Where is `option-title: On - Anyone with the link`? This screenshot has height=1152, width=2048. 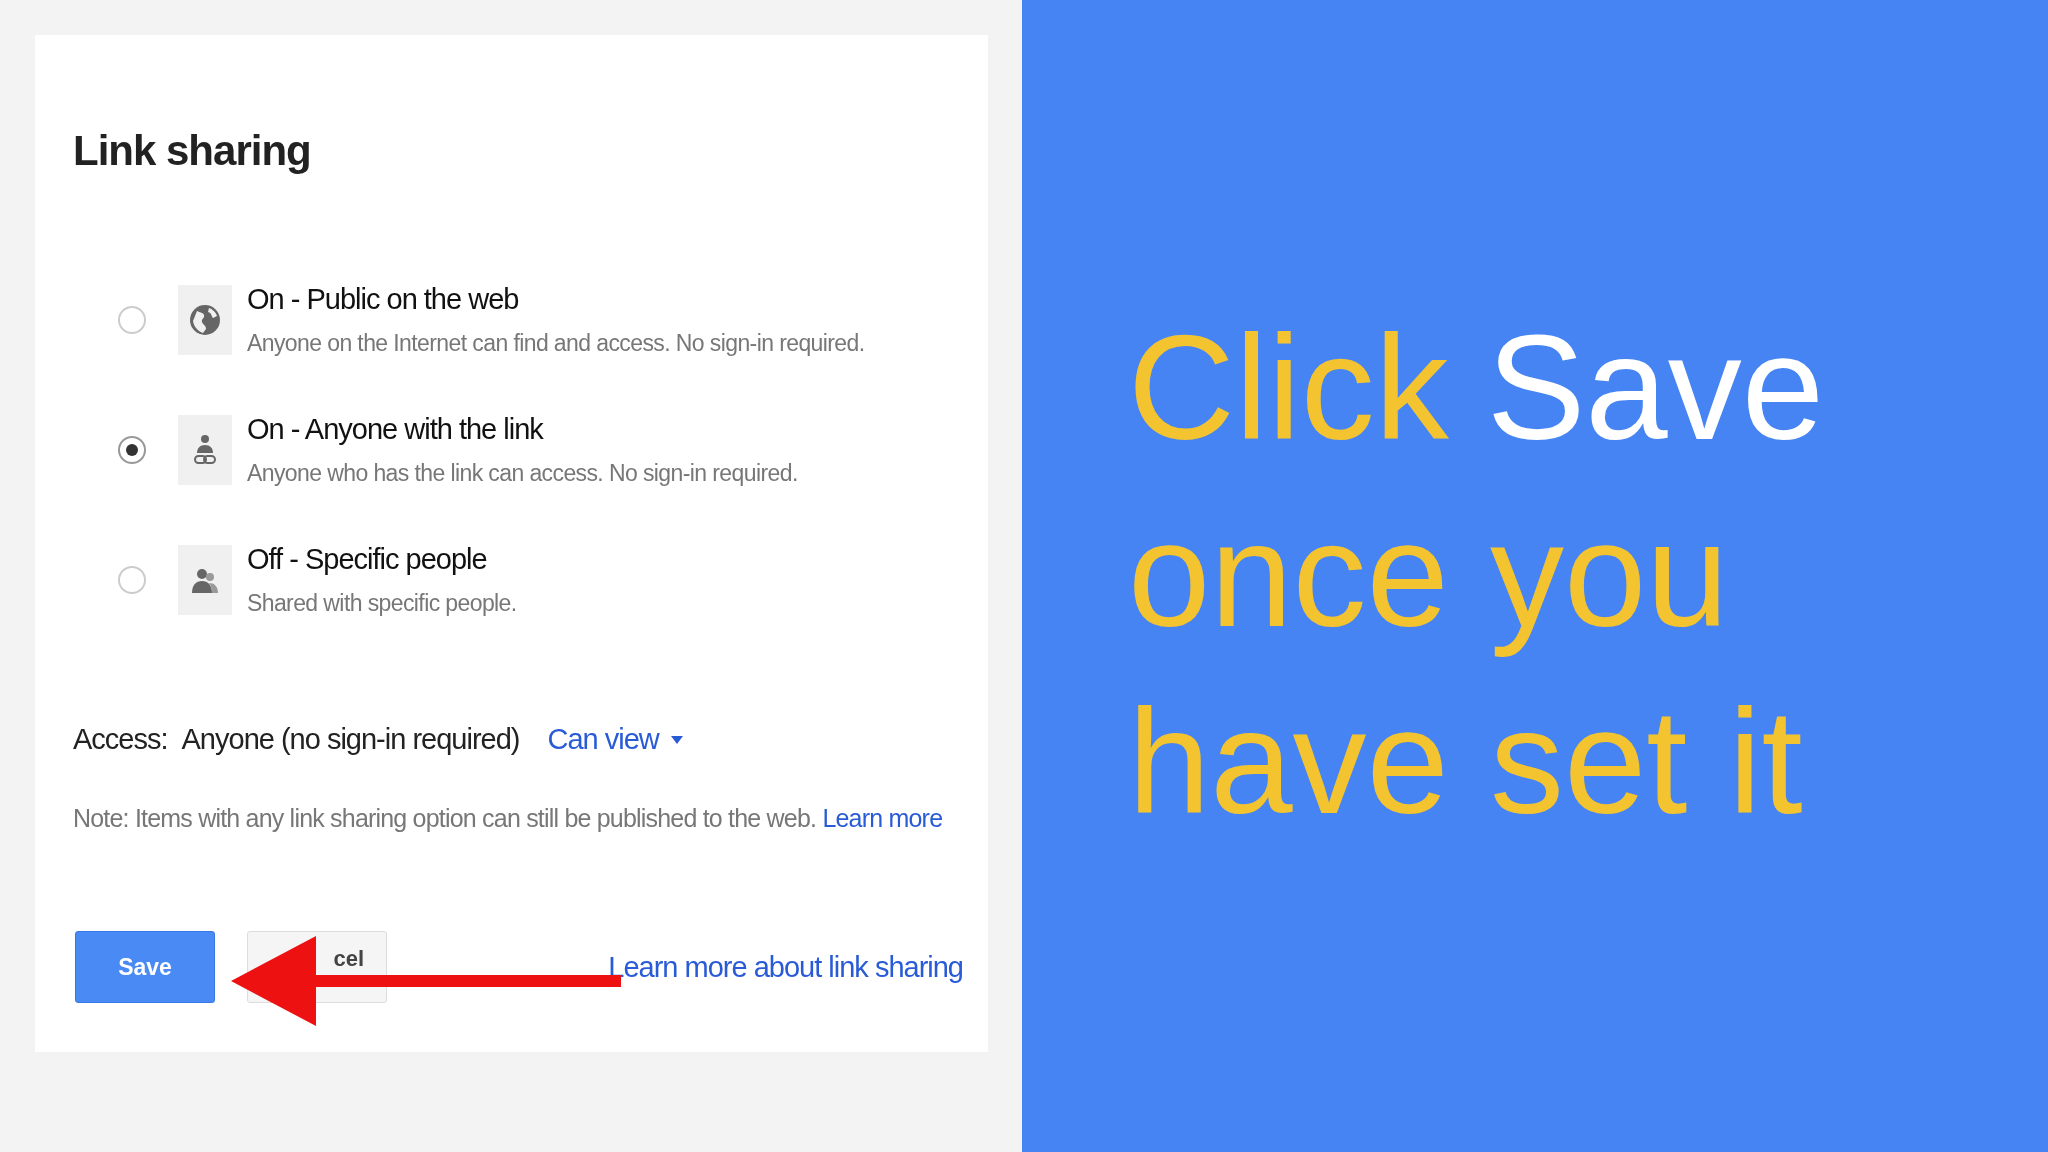 option-title: On - Anyone with the link is located at coordinates (396, 429).